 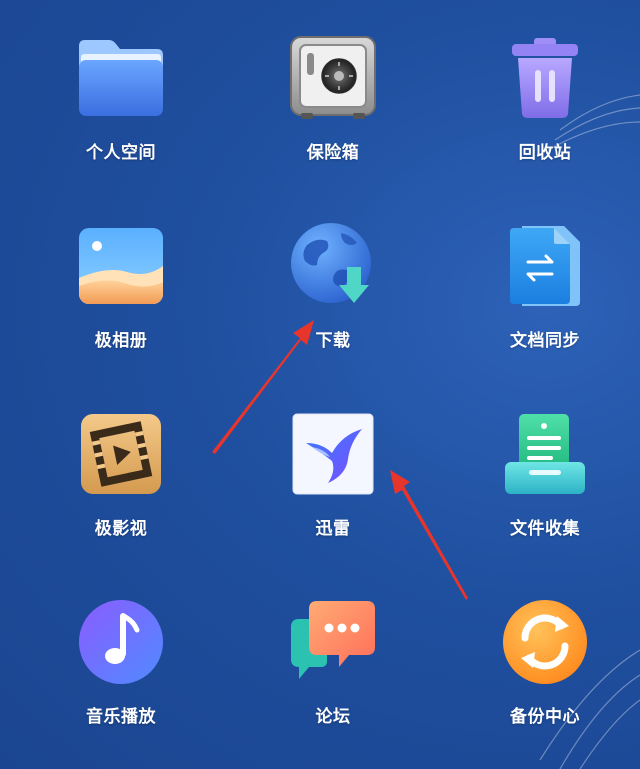 What do you see at coordinates (545, 341) in the screenshot?
I see `app-label: 文档同步` at bounding box center [545, 341].